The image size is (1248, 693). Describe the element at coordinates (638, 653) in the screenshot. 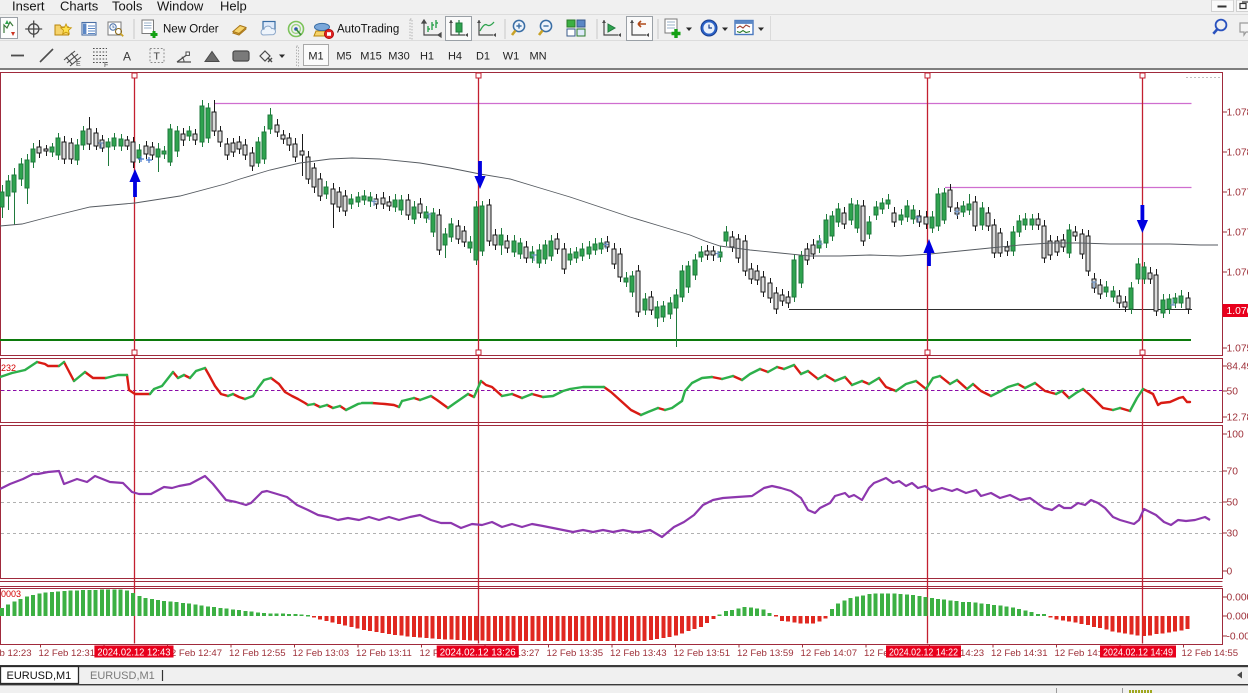

I see `svg-text: 12 Feb 13:43` at that location.